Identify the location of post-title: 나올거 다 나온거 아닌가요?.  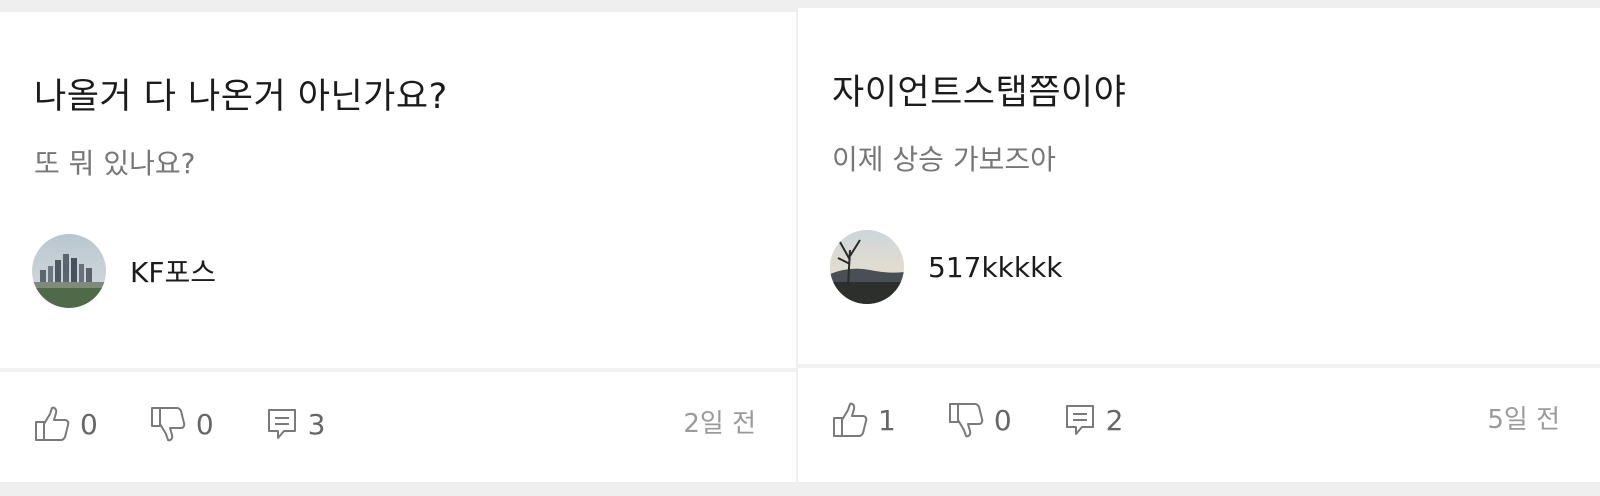
(241, 93).